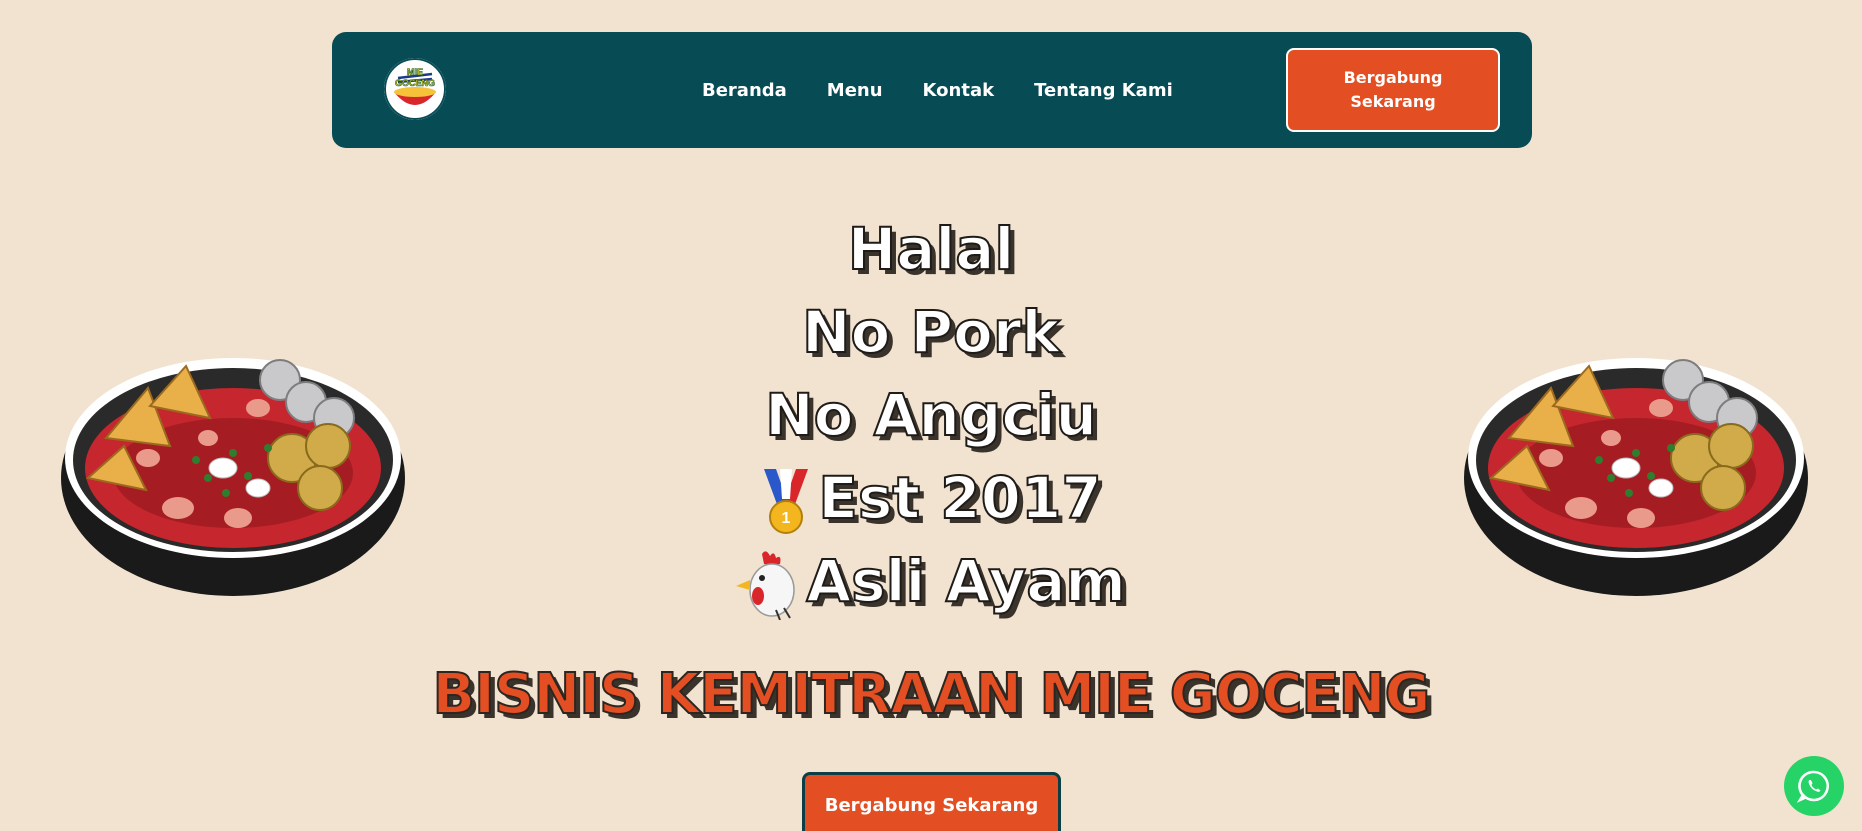 The image size is (1862, 831). Describe the element at coordinates (931, 415) in the screenshot. I see `feature-text: No Angciu` at that location.